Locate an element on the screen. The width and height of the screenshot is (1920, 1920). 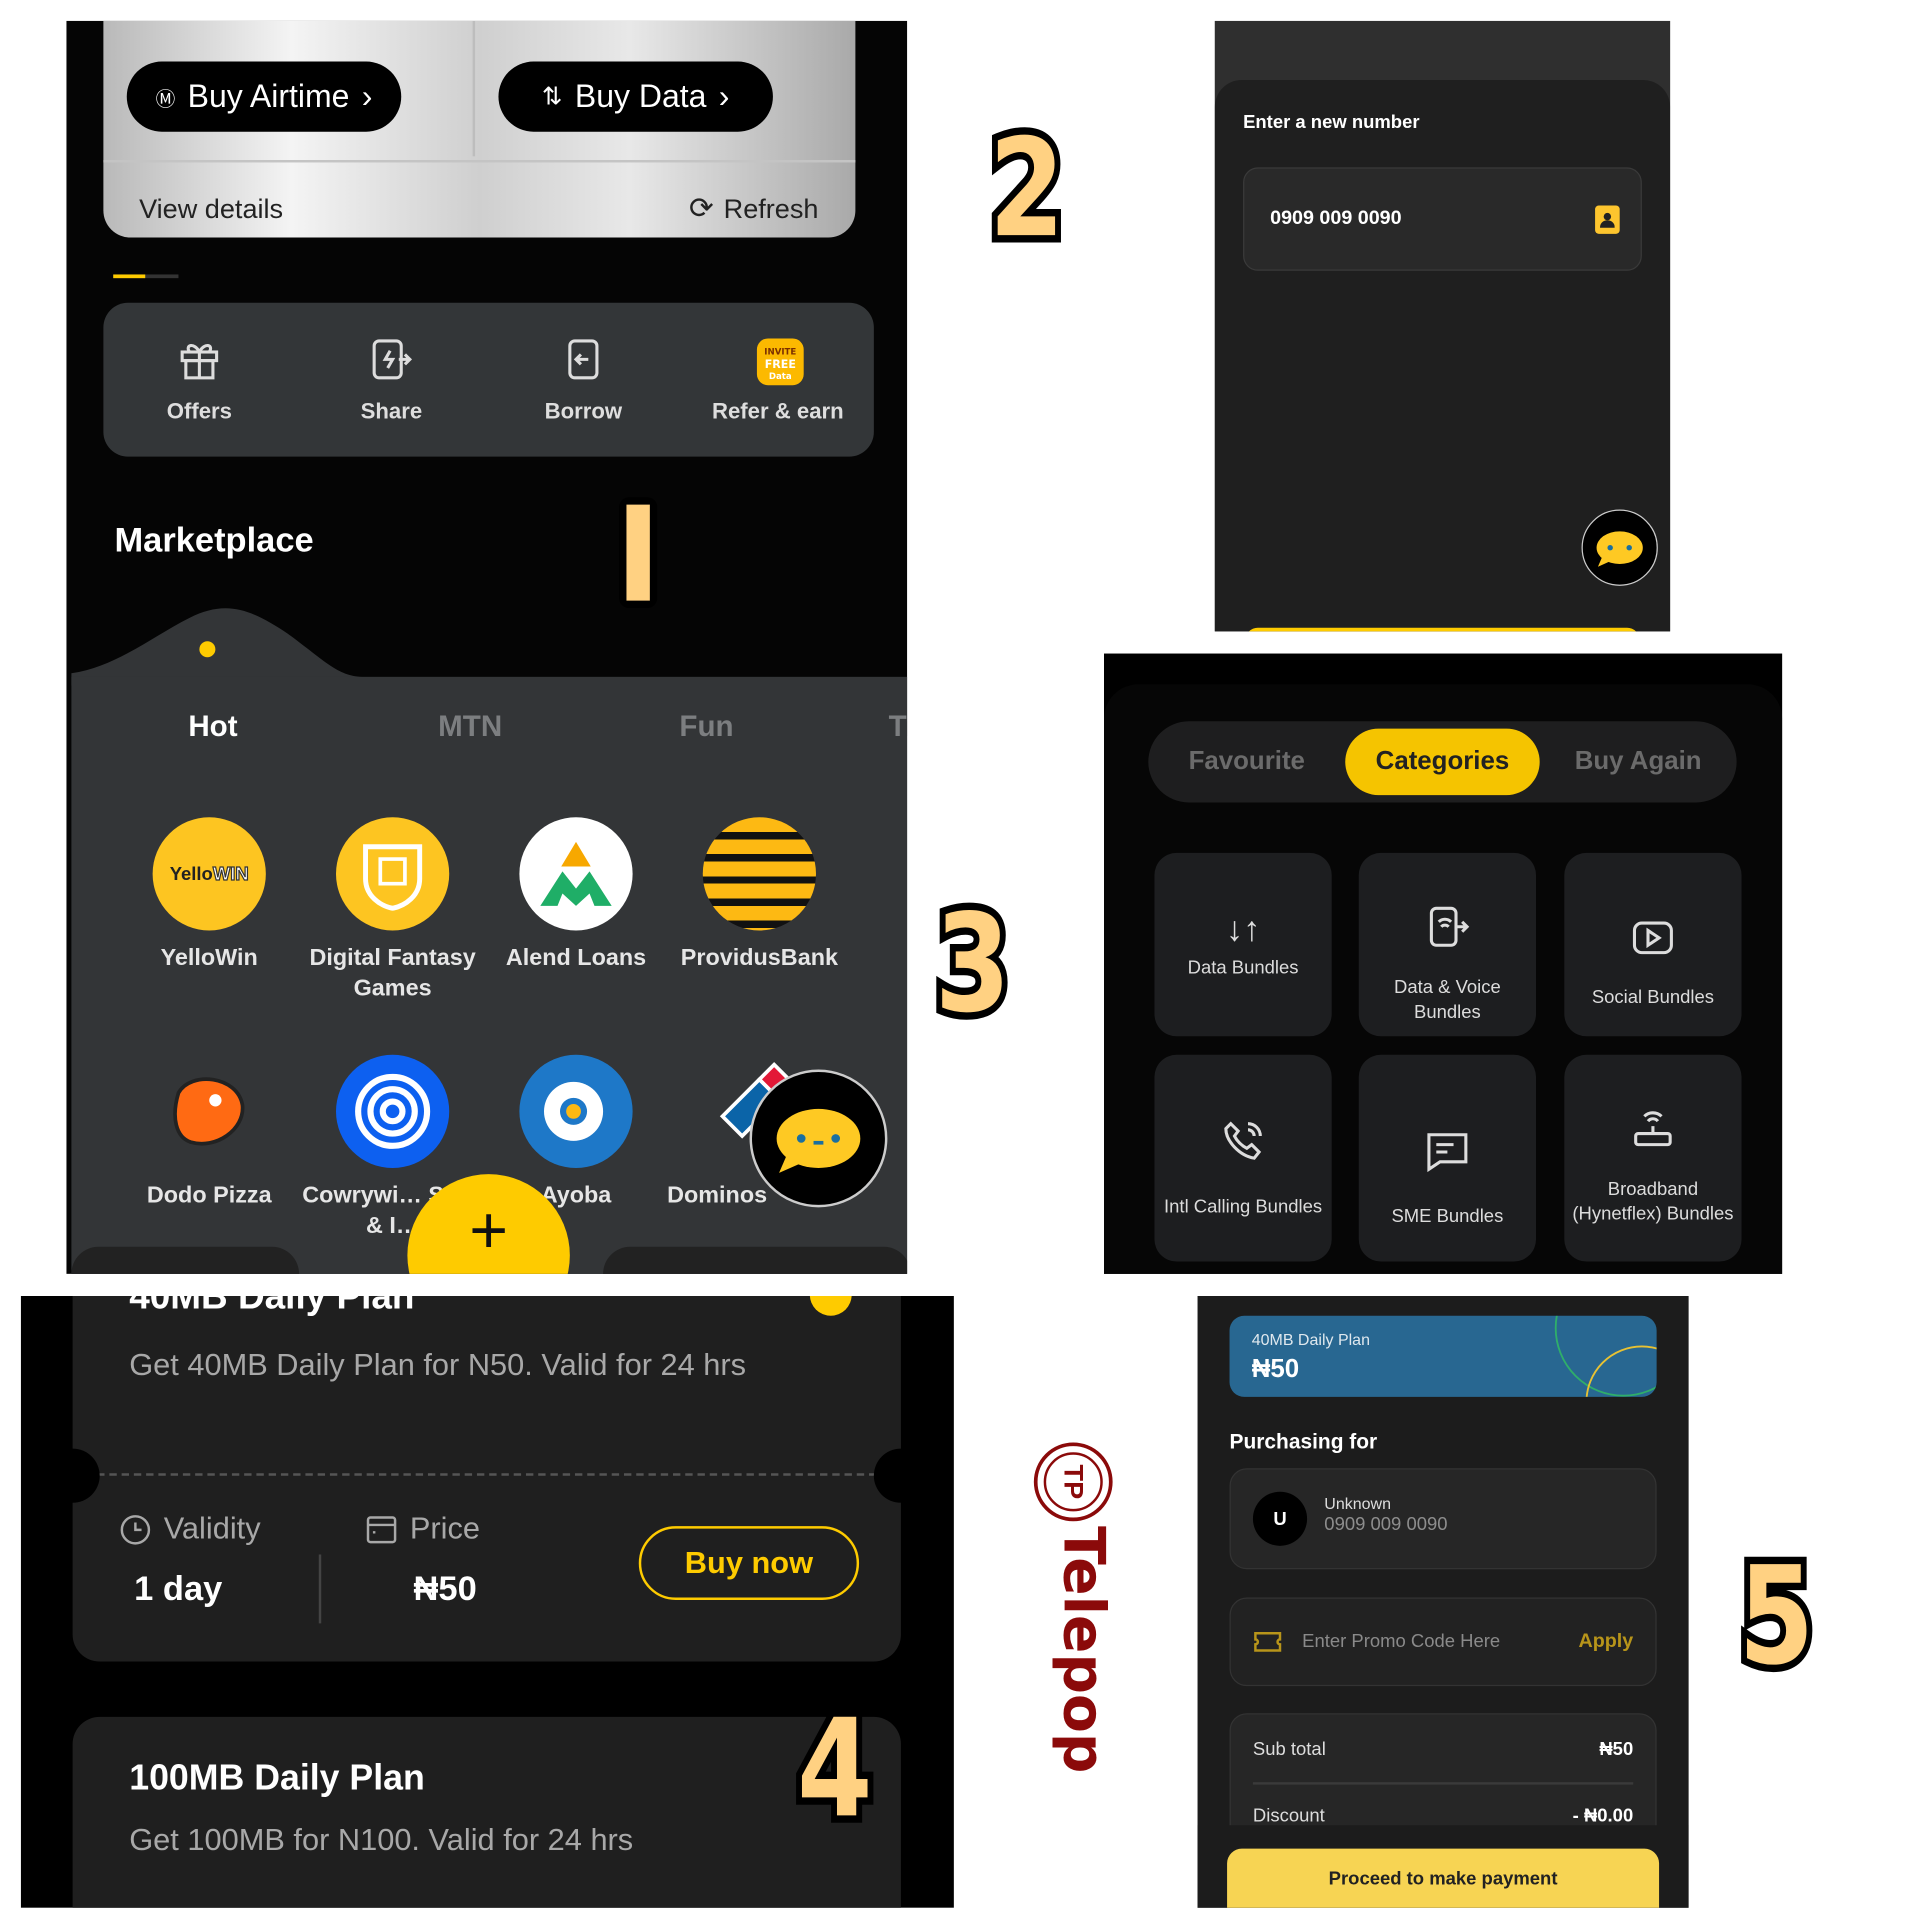
validity-value: 1 day is located at coordinates (178, 1588).